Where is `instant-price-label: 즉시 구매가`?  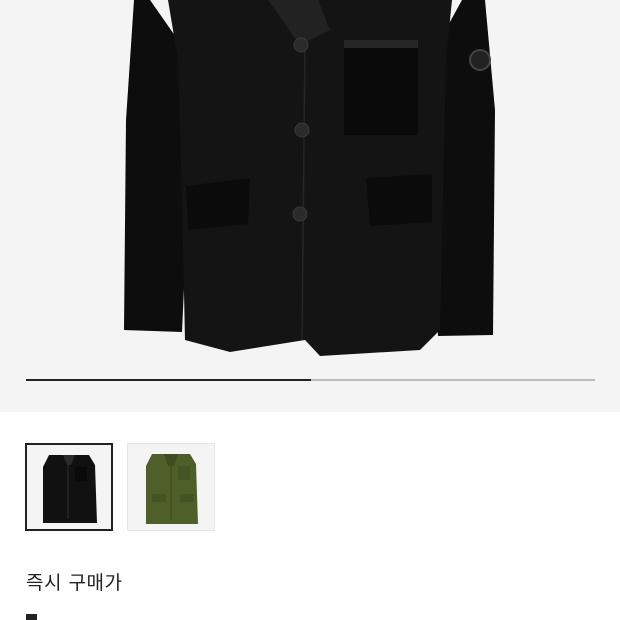
instant-price-label: 즉시 구매가 is located at coordinates (74, 583).